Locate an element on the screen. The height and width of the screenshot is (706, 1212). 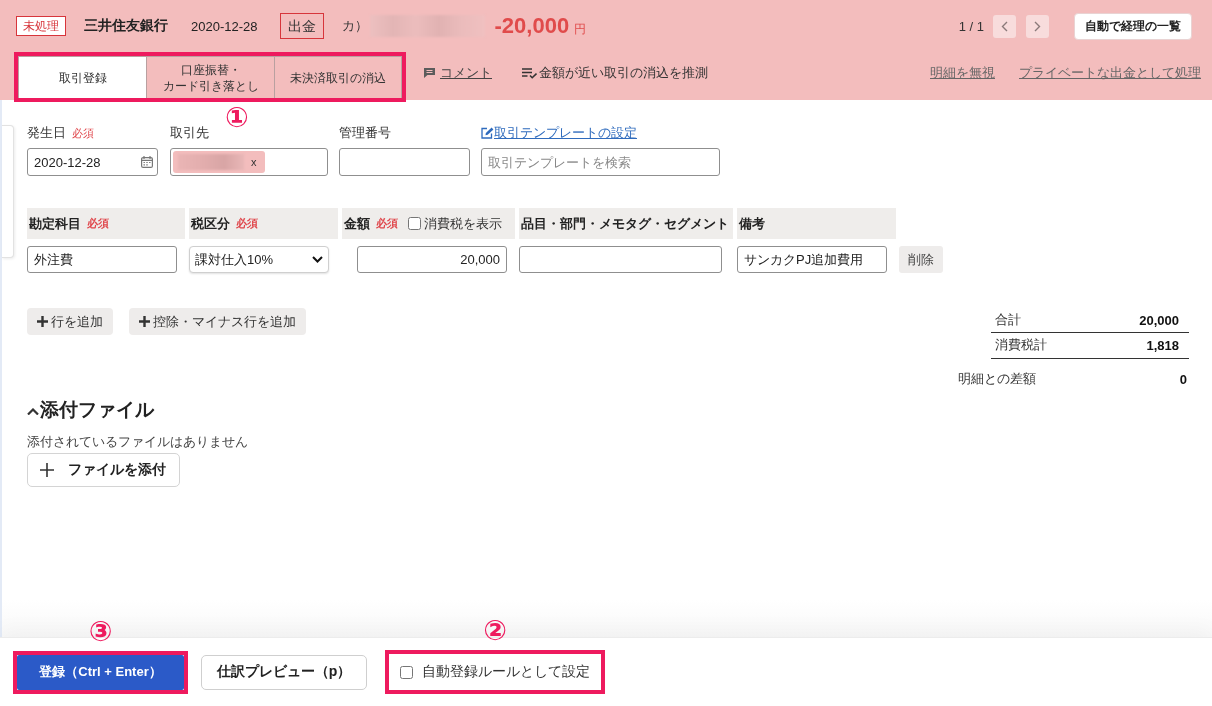
list-button: 自動で経理の一覧 is located at coordinates (1133, 26).